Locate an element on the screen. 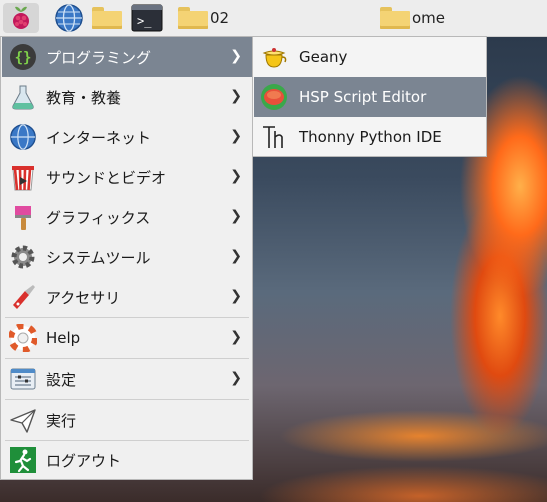 The image size is (547, 502). menu-item-label: システムツール is located at coordinates (98, 257).